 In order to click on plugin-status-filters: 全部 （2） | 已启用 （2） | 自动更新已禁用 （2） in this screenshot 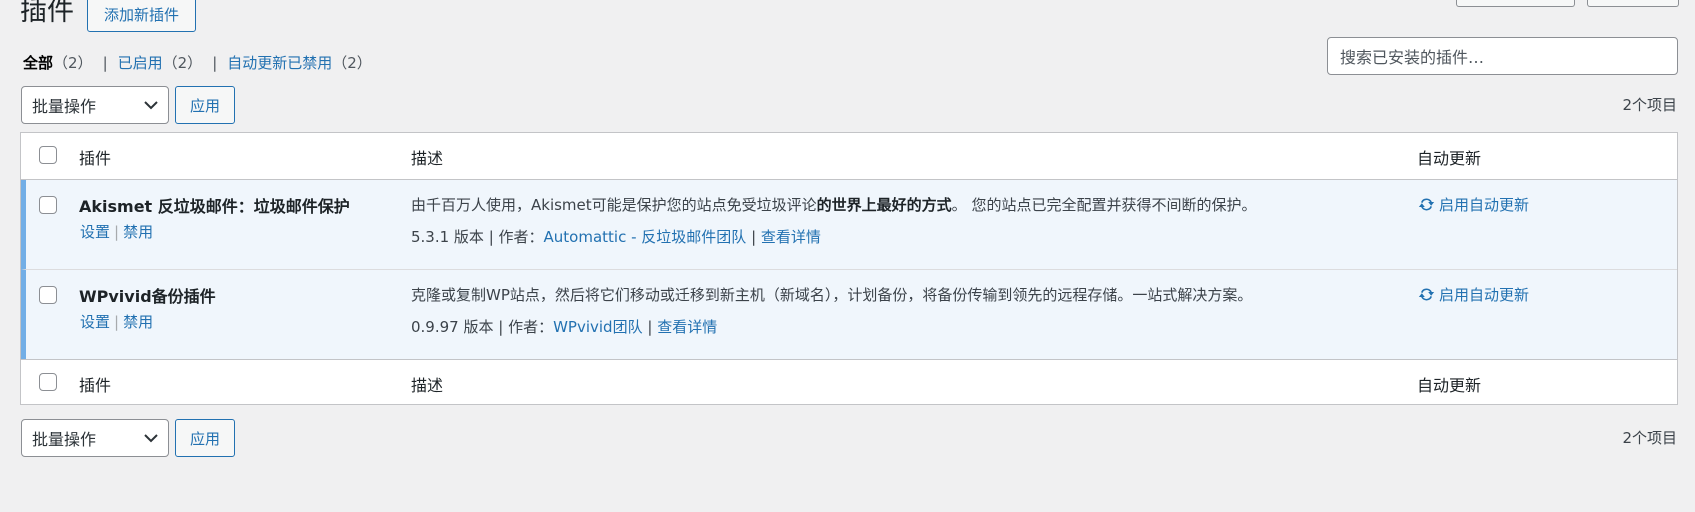, I will do `click(197, 62)`.